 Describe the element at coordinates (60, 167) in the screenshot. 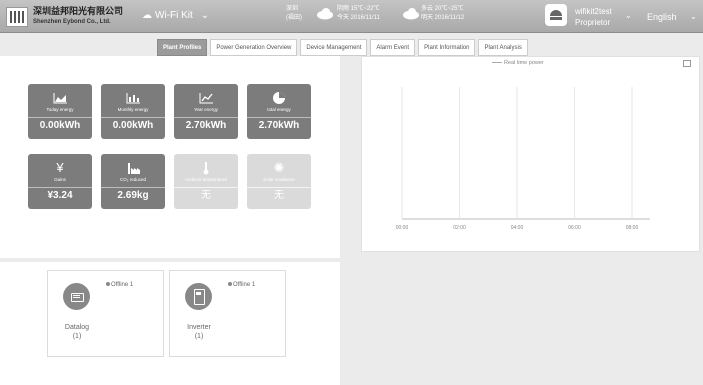

I see `yen-icon: ¥` at that location.